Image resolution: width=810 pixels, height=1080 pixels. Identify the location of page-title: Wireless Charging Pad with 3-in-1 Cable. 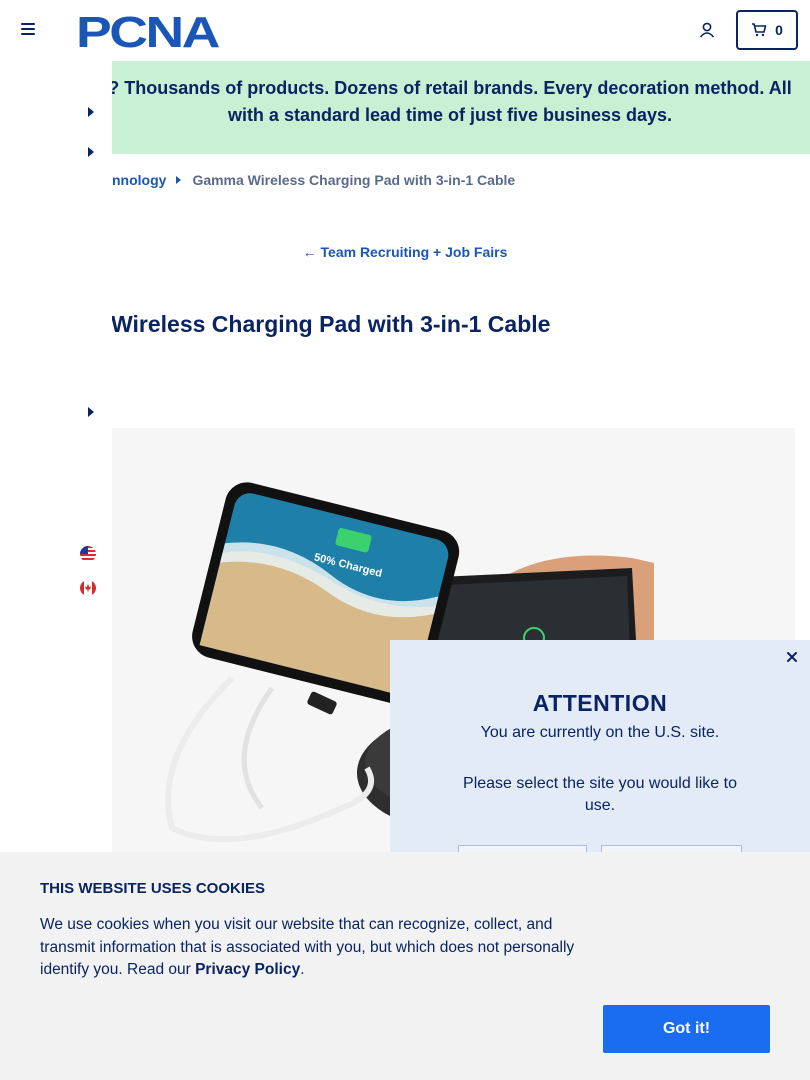
(331, 324).